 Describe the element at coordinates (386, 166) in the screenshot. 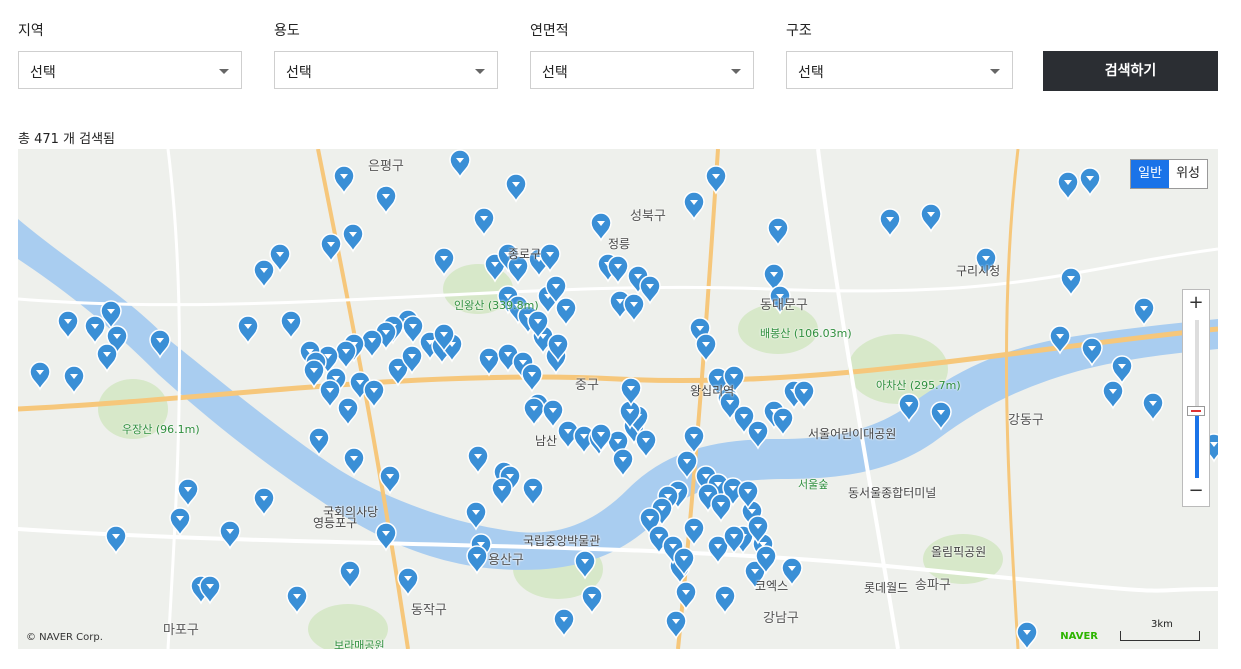

I see `district-label: 은평구` at that location.